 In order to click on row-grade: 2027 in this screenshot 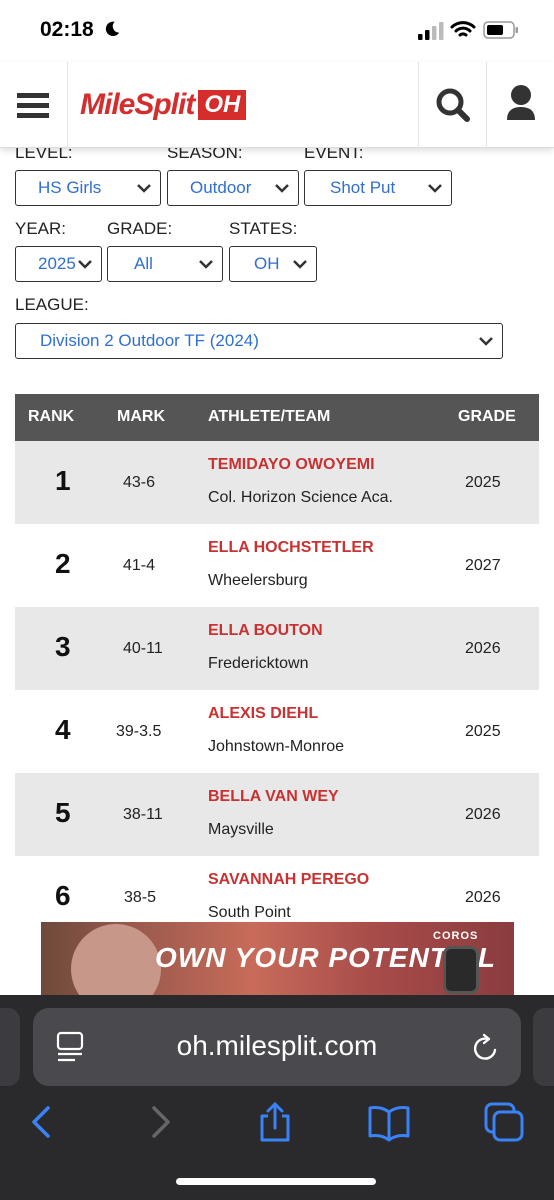, I will do `click(483, 565)`.